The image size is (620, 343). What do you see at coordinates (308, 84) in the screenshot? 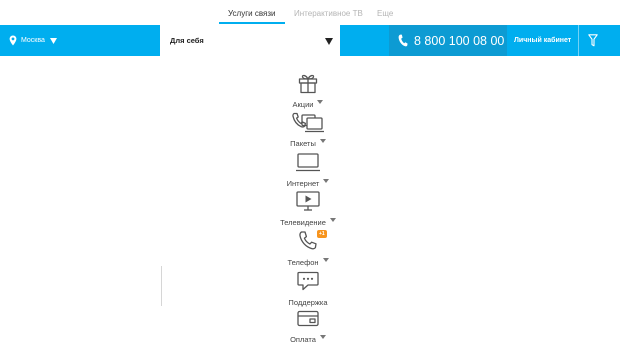
I see `gift-icon` at bounding box center [308, 84].